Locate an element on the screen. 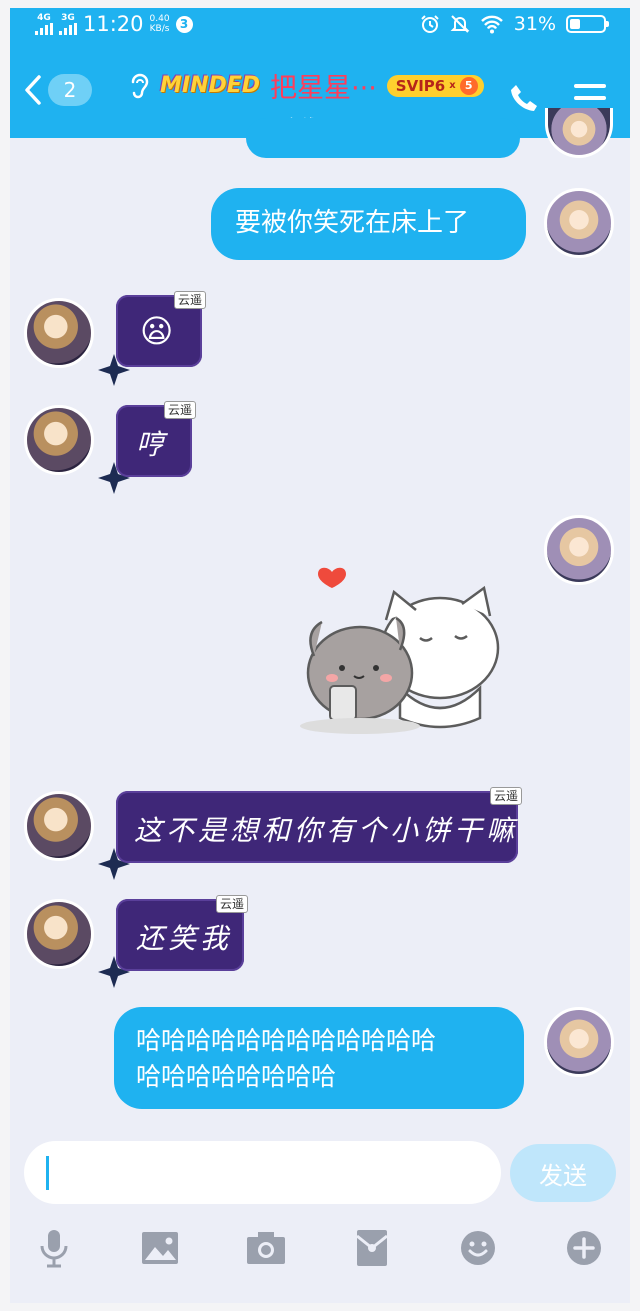 The image size is (640, 1311). battery-icon is located at coordinates (587, 24).